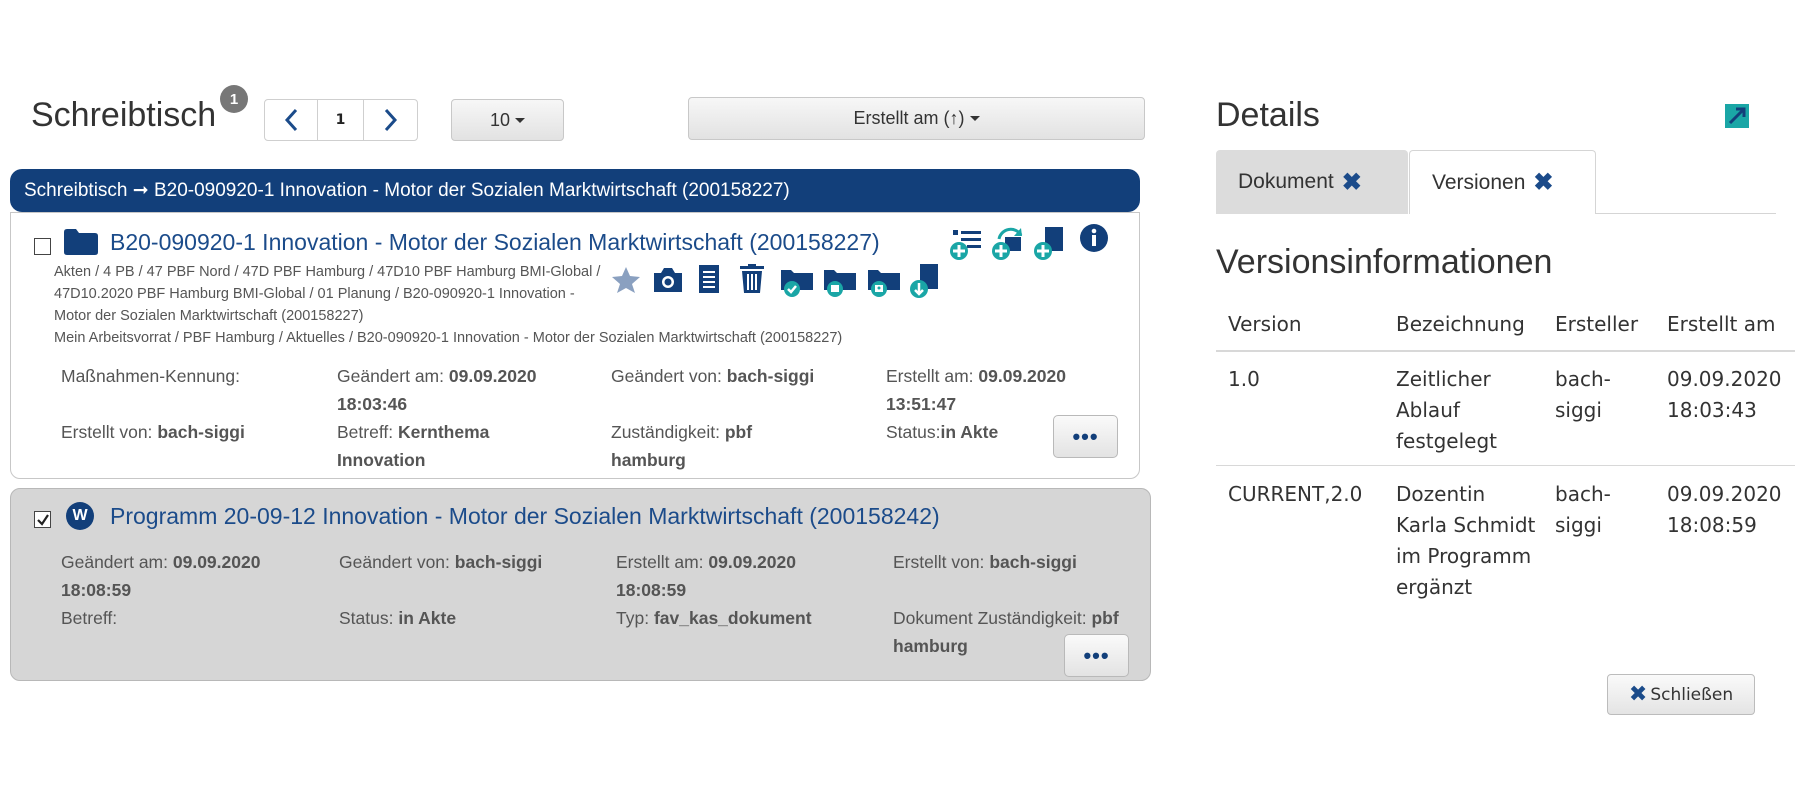 The height and width of the screenshot is (802, 1795). What do you see at coordinates (452, 446) in the screenshot?
I see `meta-betreff: Betreff: Kernthema Innovation` at bounding box center [452, 446].